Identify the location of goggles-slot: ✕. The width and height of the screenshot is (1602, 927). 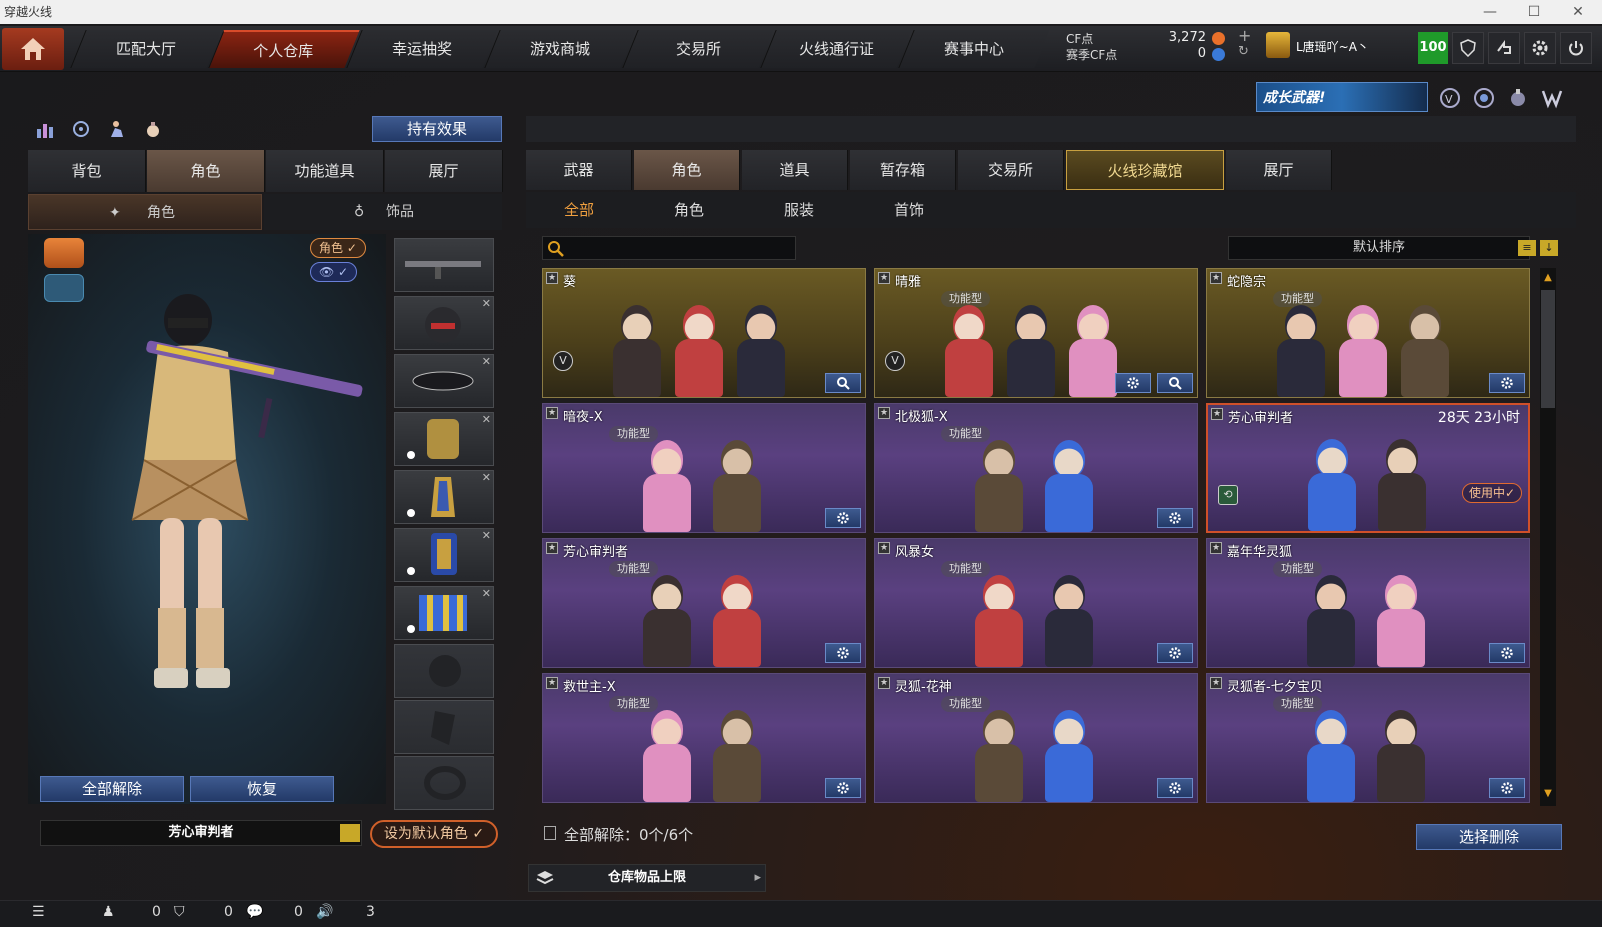
(444, 381).